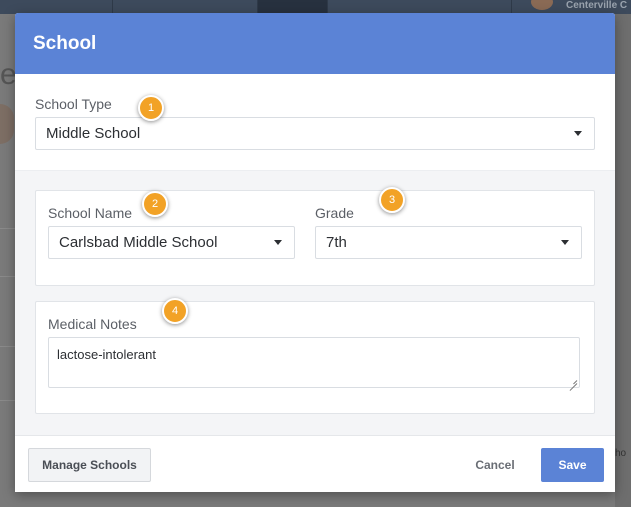 Image resolution: width=631 pixels, height=507 pixels. Describe the element at coordinates (392, 200) in the screenshot. I see `step-badge-3: 3` at that location.